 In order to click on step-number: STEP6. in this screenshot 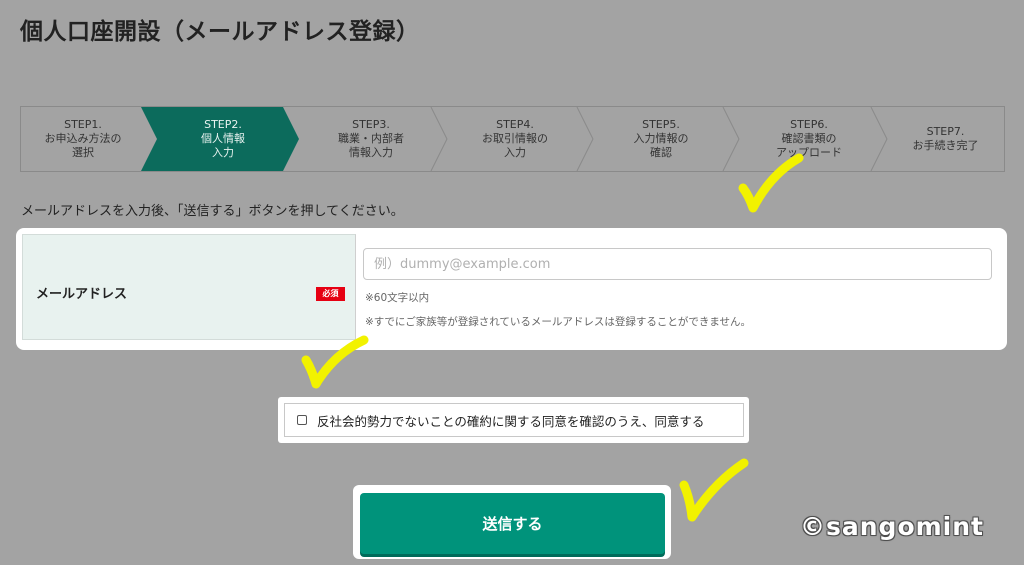, I will do `click(809, 124)`.